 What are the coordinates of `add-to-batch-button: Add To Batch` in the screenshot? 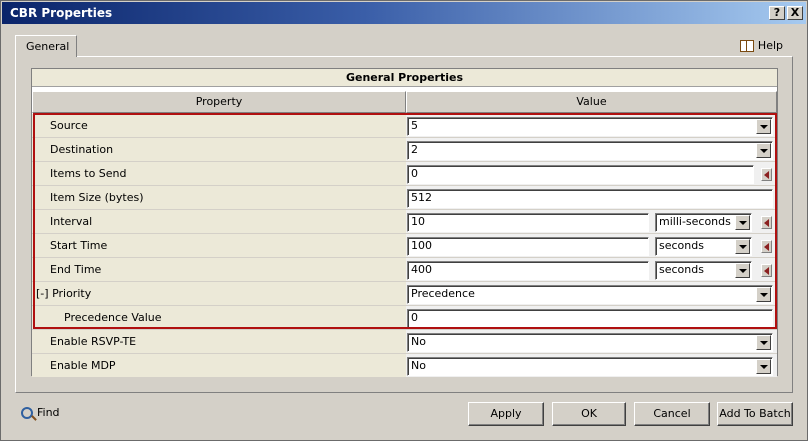 It's located at (755, 414).